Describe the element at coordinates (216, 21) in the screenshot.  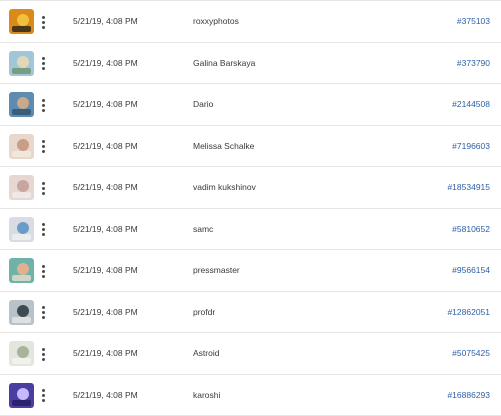
I see `item-author: roxxyphotos` at that location.